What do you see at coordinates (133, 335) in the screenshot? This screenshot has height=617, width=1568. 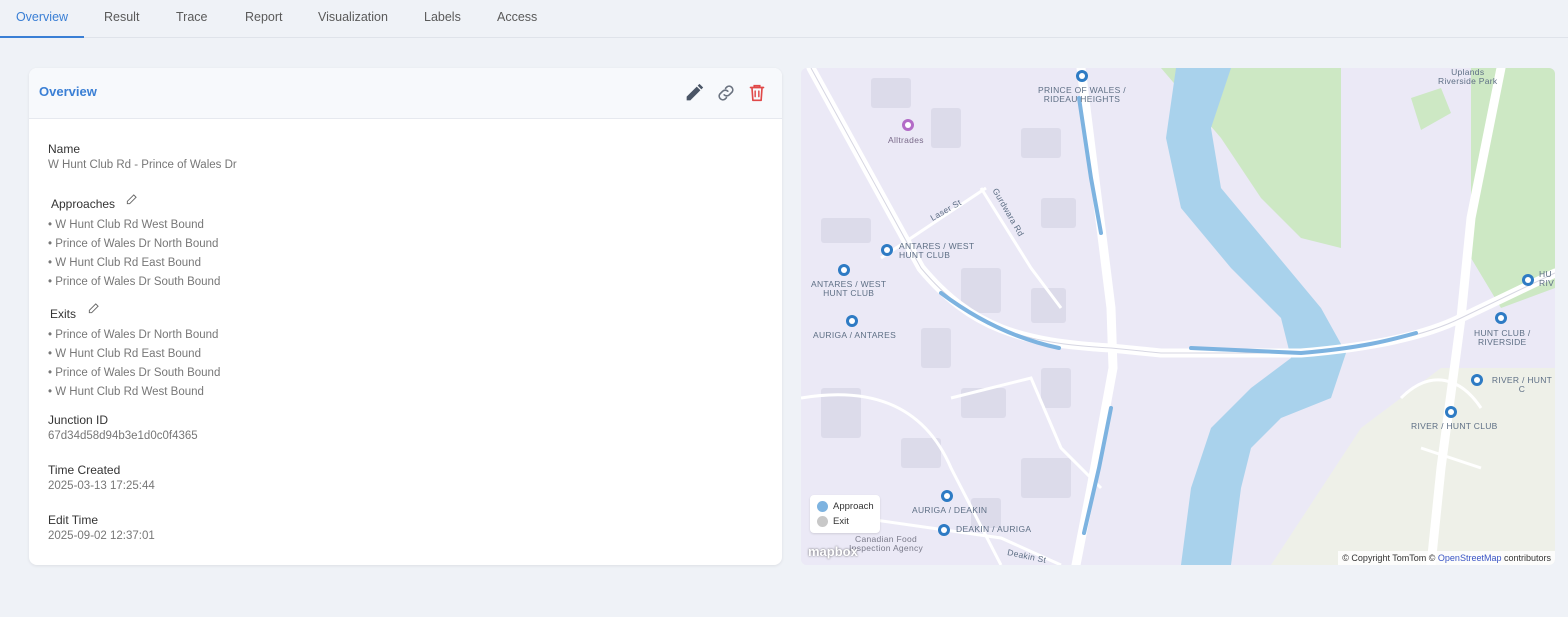 I see `exit-item: • Prince of Wales Dr North Bound` at bounding box center [133, 335].